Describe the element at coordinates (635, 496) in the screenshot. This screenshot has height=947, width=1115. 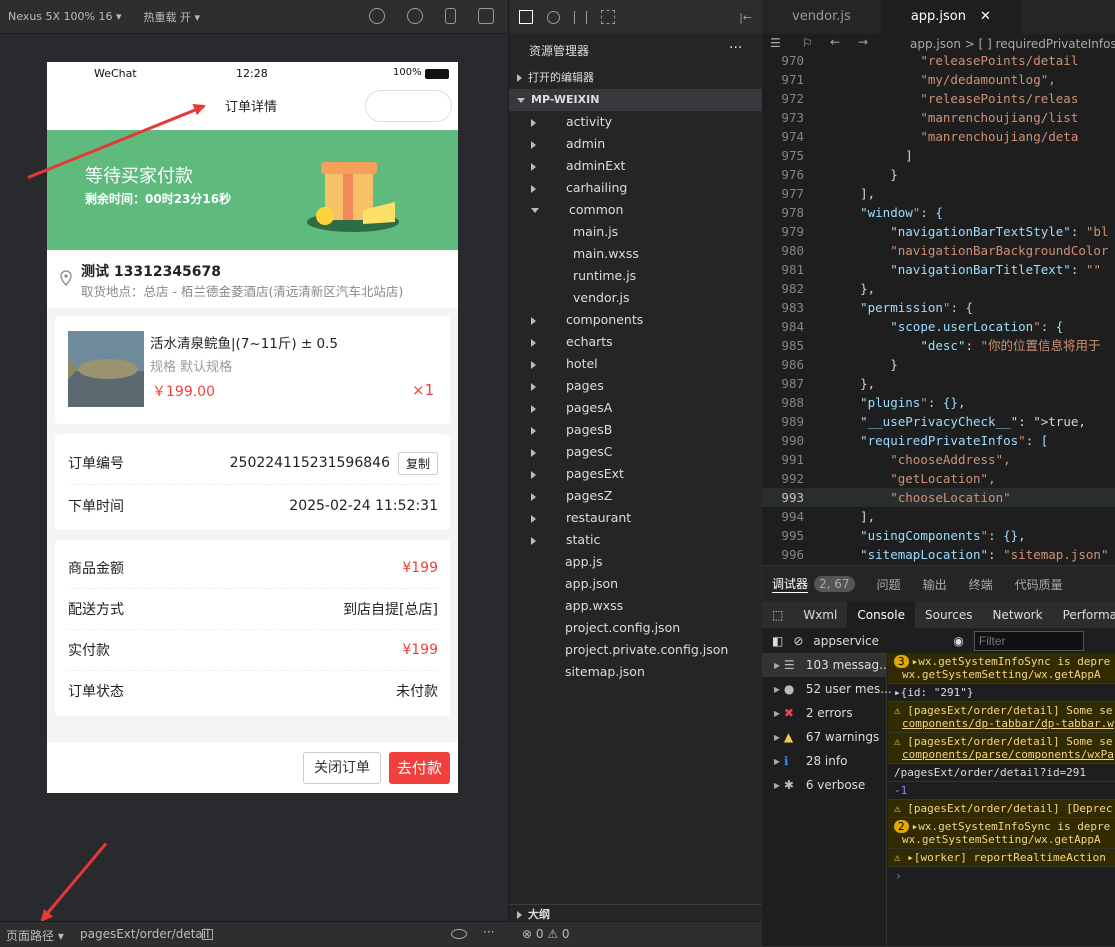
I see `folder-item: pagesZ` at that location.